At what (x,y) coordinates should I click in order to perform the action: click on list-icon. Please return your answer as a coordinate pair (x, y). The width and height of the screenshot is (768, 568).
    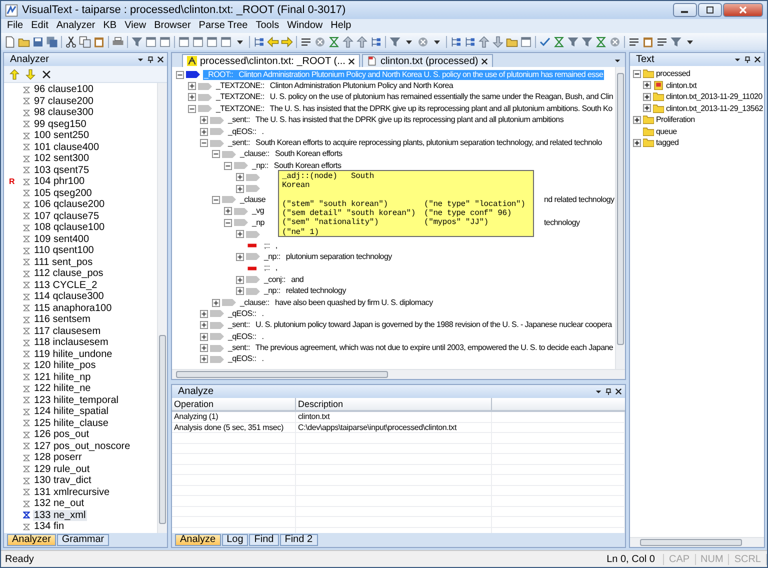
    Looking at the image, I should click on (634, 42).